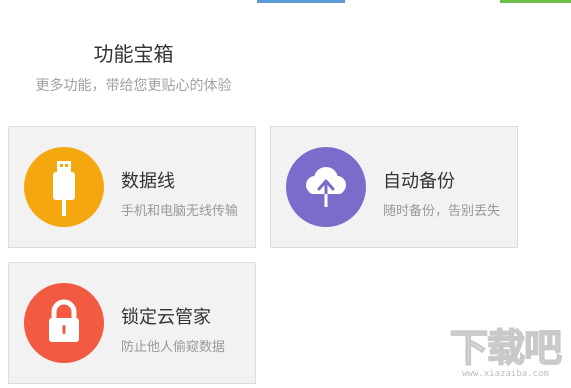 This screenshot has width=571, height=388. I want to click on feature-description: 随时备份，告别丢失, so click(442, 211).